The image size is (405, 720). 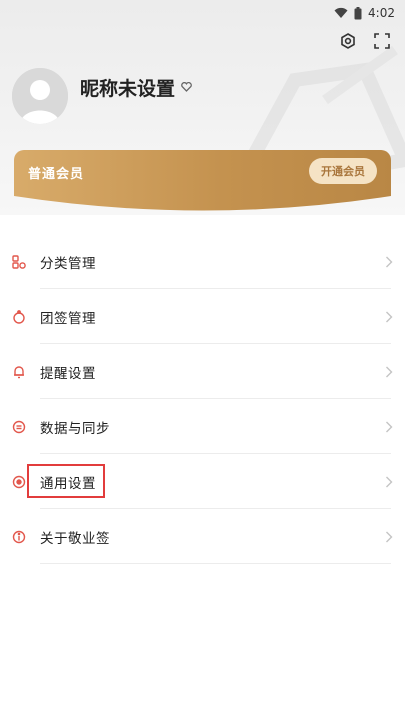 I want to click on menu-item-label: 分类管理, so click(x=68, y=263).